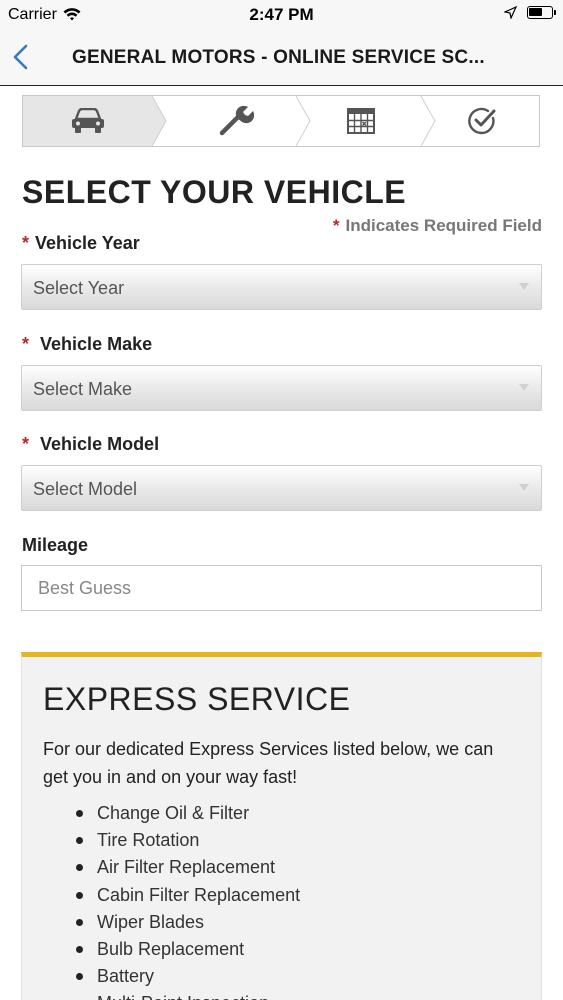 The image size is (563, 1000). What do you see at coordinates (55, 545) in the screenshot?
I see `mileage-label: Mileage` at bounding box center [55, 545].